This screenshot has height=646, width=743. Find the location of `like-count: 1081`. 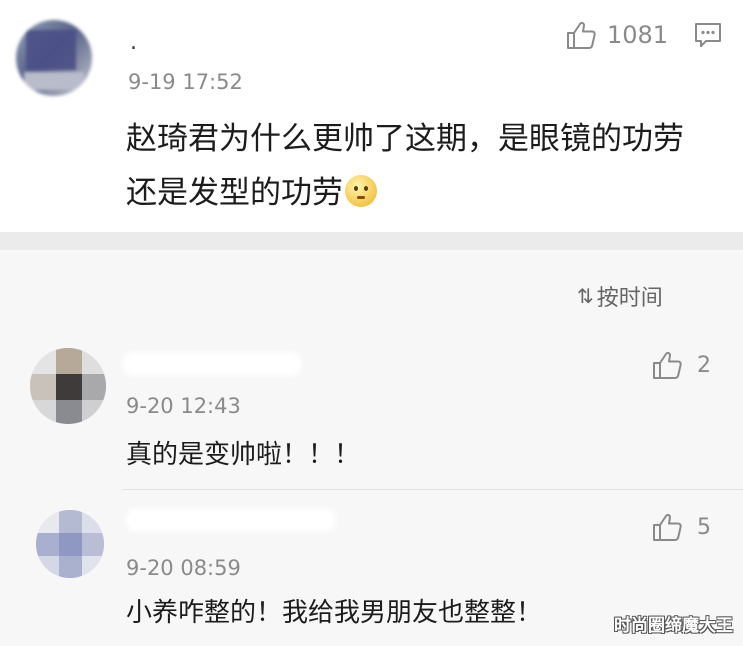

like-count: 1081 is located at coordinates (638, 35).